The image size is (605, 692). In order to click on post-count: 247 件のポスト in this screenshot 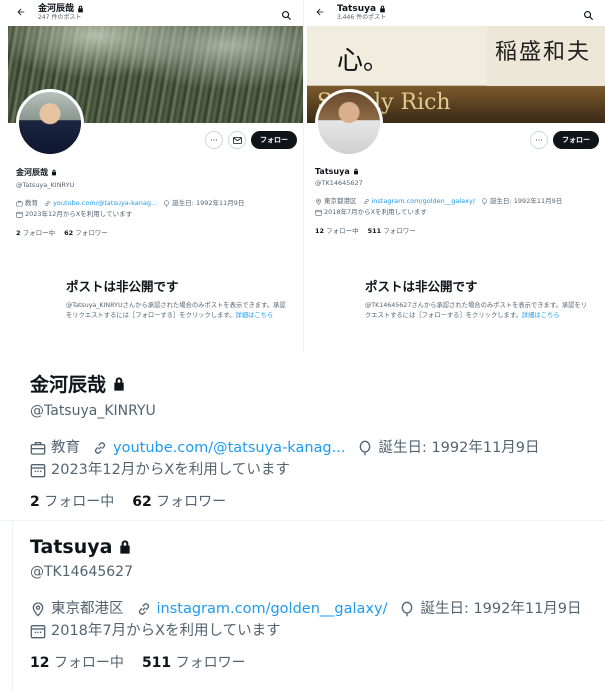, I will do `click(60, 17)`.